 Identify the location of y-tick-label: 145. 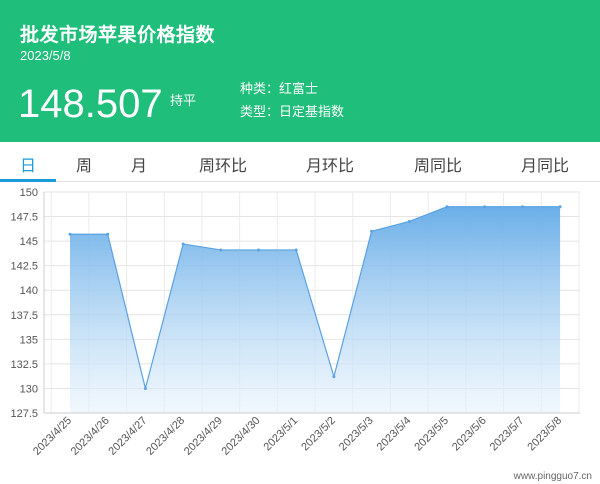
(29, 242).